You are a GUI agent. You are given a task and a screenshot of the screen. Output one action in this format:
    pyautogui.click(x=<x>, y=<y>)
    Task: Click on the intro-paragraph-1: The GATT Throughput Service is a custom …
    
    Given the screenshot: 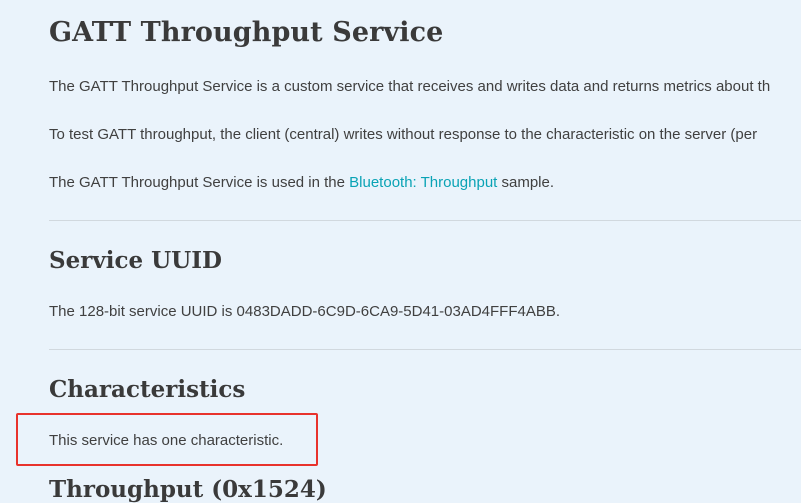 What is the action you would take?
    pyautogui.click(x=410, y=86)
    